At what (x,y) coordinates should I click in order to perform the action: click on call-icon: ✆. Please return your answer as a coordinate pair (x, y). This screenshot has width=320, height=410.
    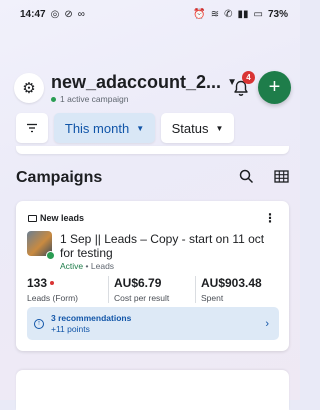
    Looking at the image, I should click on (228, 14).